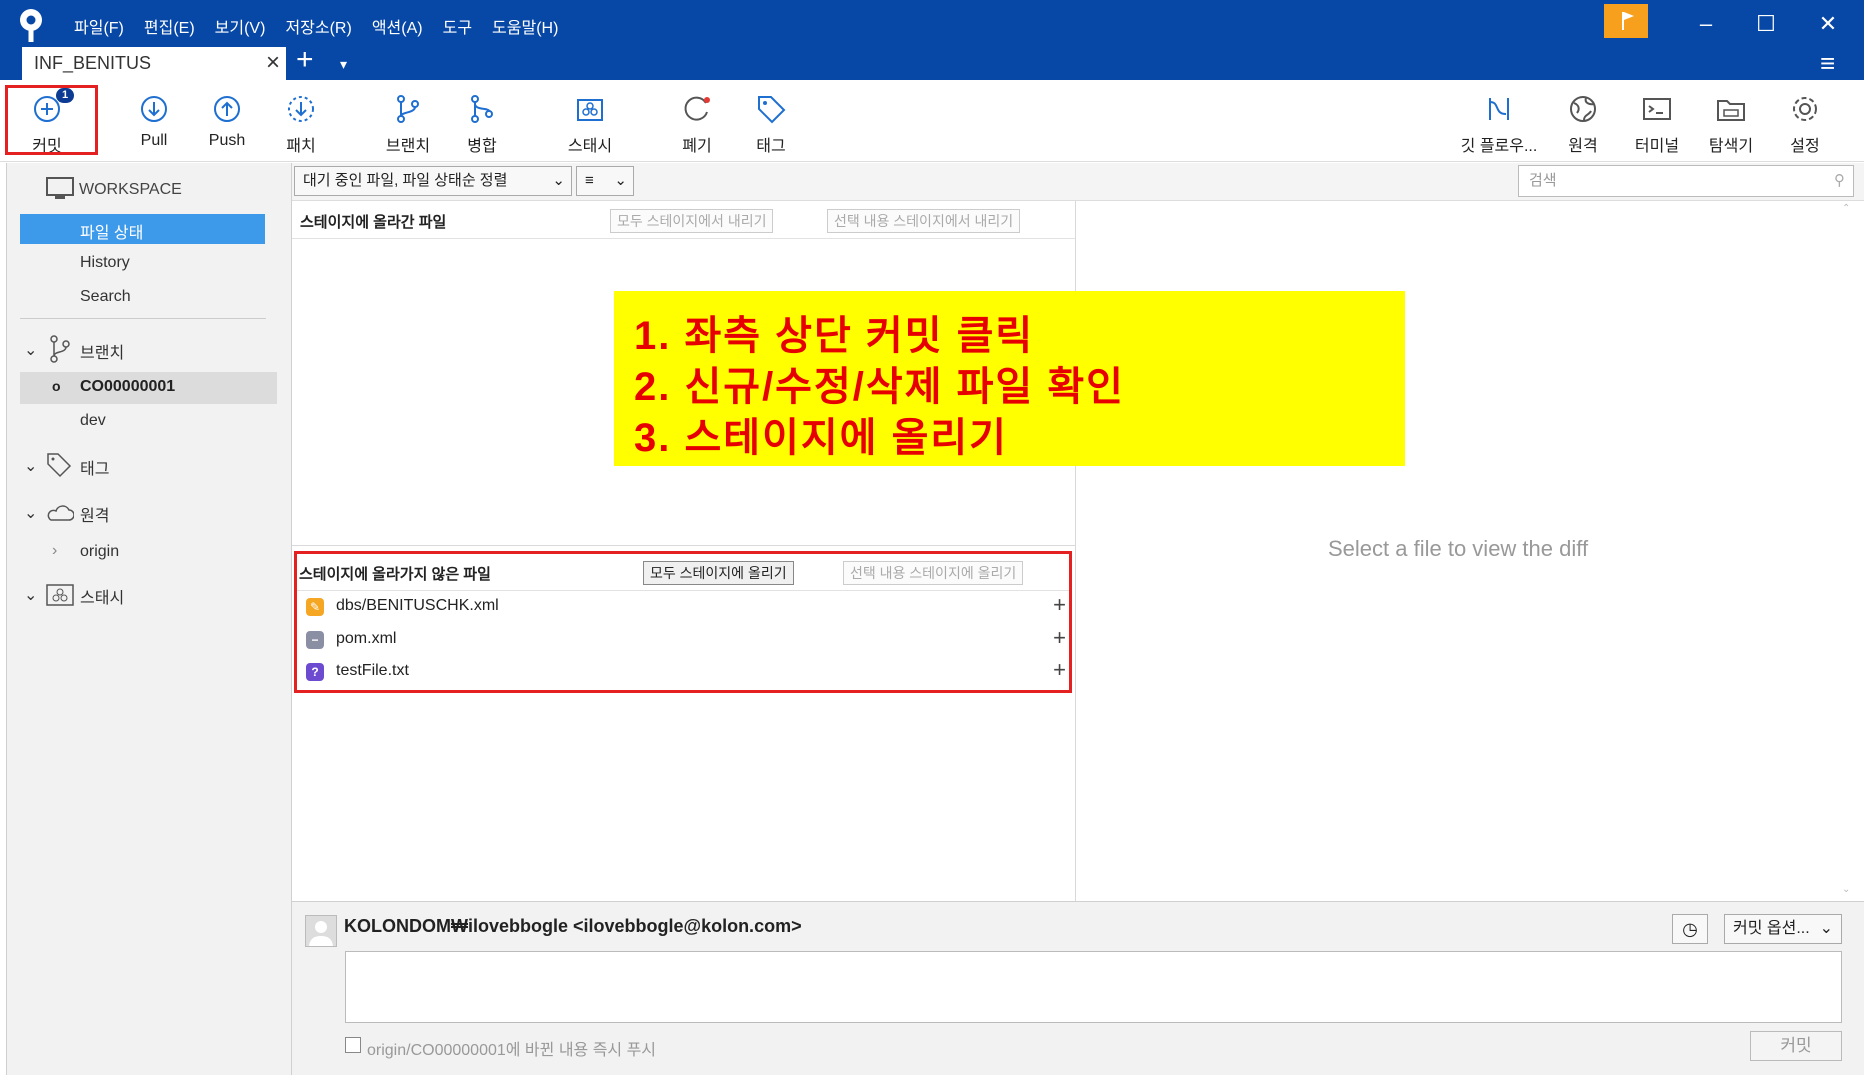 The image size is (1864, 1075). Describe the element at coordinates (605, 181) in the screenshot. I see `view-mode-dropdown: ≡ ⌄` at that location.